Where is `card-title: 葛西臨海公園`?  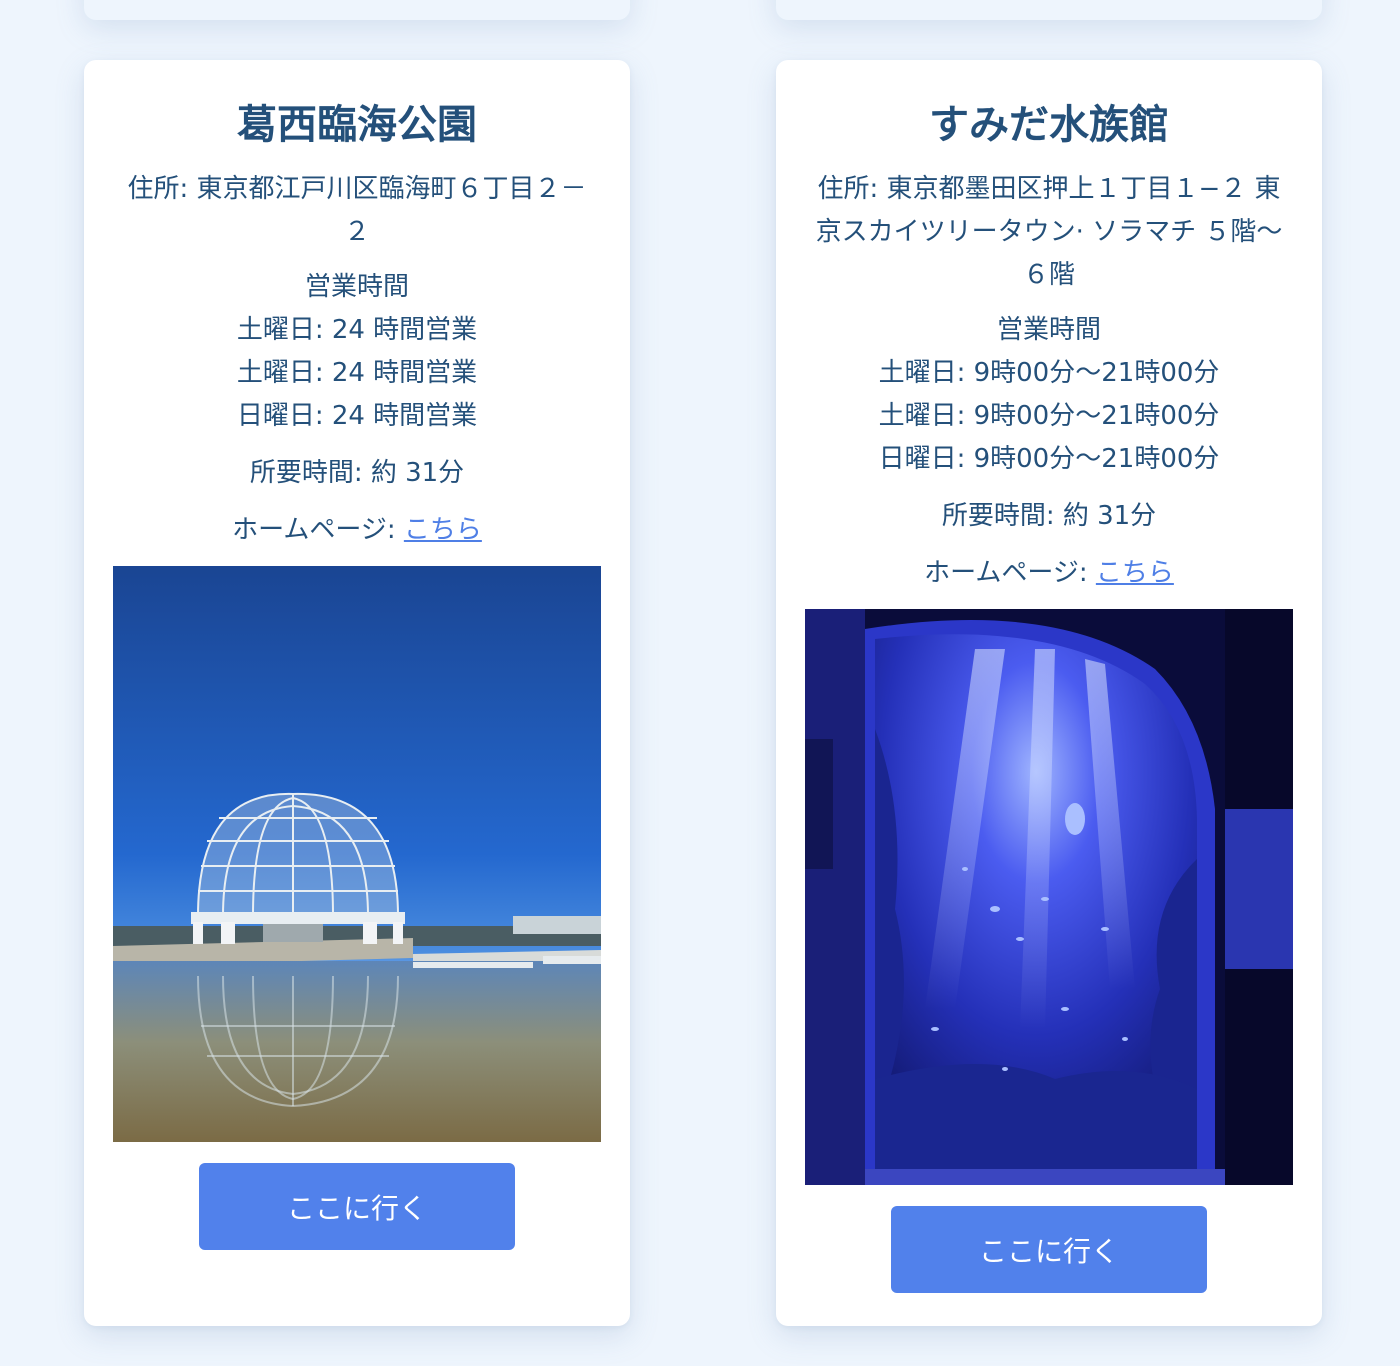 card-title: 葛西臨海公園 is located at coordinates (357, 125).